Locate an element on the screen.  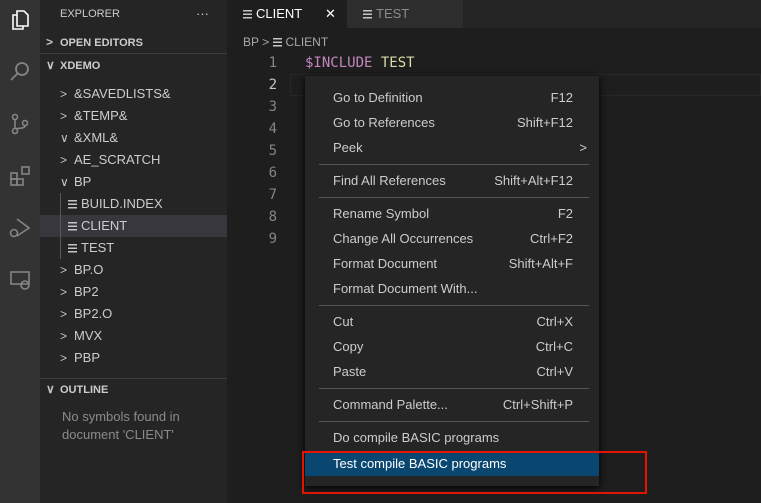
menu-shortcut: Shift+F12 is located at coordinates (544, 122).